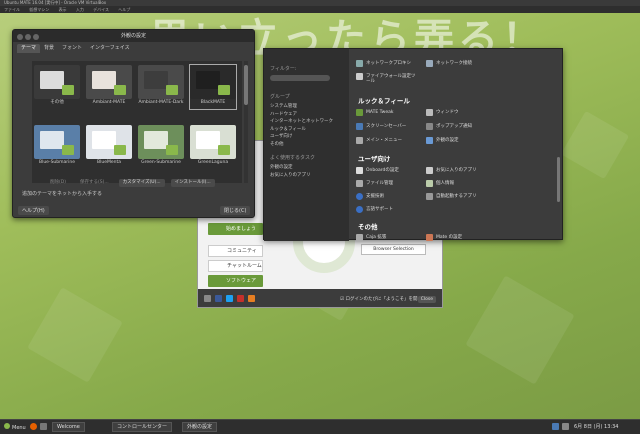 The image size is (640, 434). I want to click on tasks-heading: よく使用するタスク, so click(293, 158).